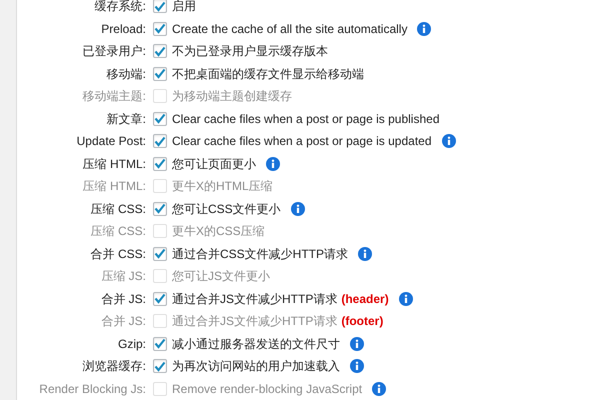 The image size is (600, 400). Describe the element at coordinates (222, 187) in the screenshot. I see `setting-description: 更牛X的HTML压缩` at that location.